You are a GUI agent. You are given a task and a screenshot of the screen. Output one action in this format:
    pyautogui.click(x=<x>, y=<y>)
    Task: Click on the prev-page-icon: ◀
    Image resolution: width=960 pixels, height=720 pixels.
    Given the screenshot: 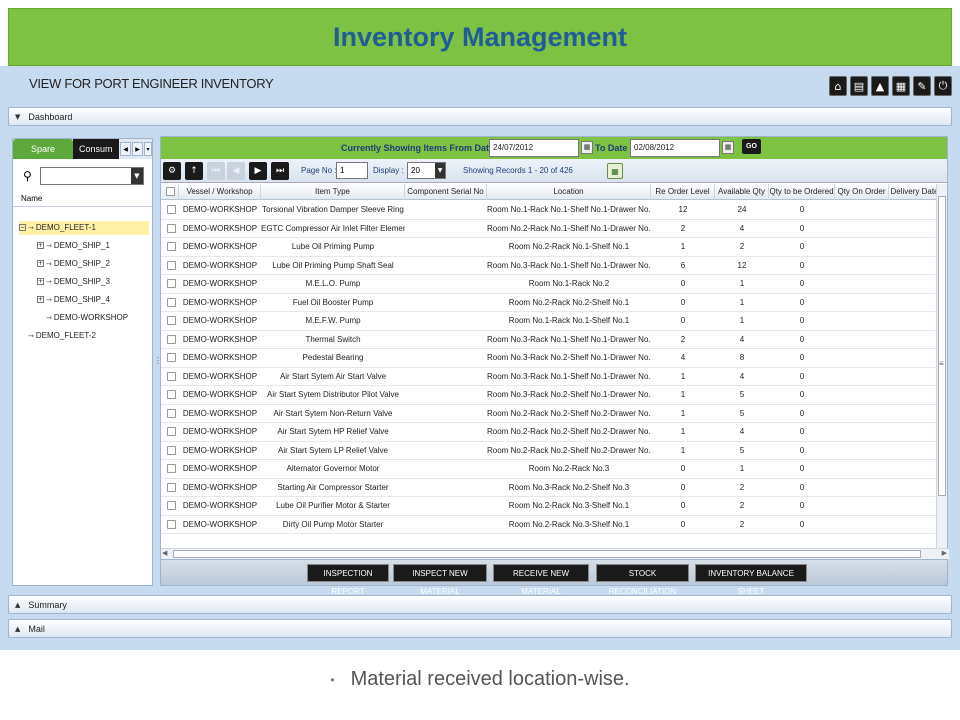 What is the action you would take?
    pyautogui.click(x=236, y=171)
    